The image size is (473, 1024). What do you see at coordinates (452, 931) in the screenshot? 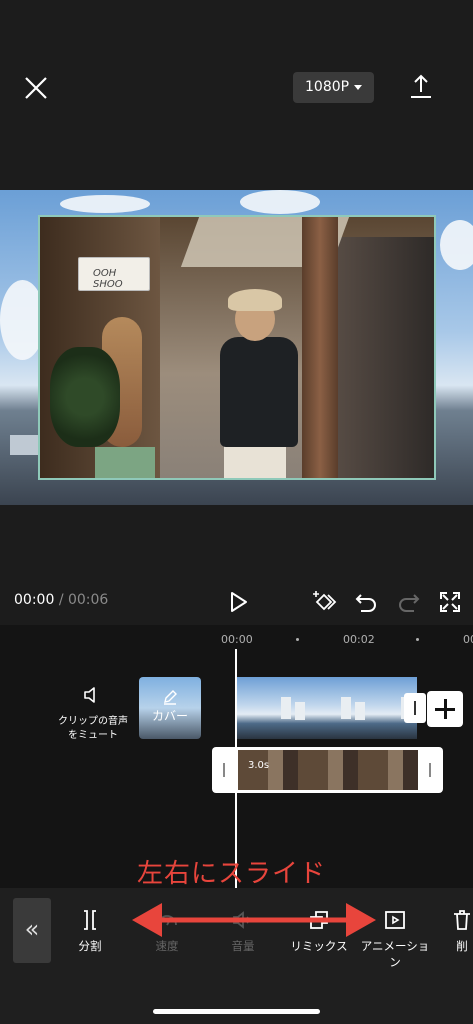
I see `tool-delete: 削` at bounding box center [452, 931].